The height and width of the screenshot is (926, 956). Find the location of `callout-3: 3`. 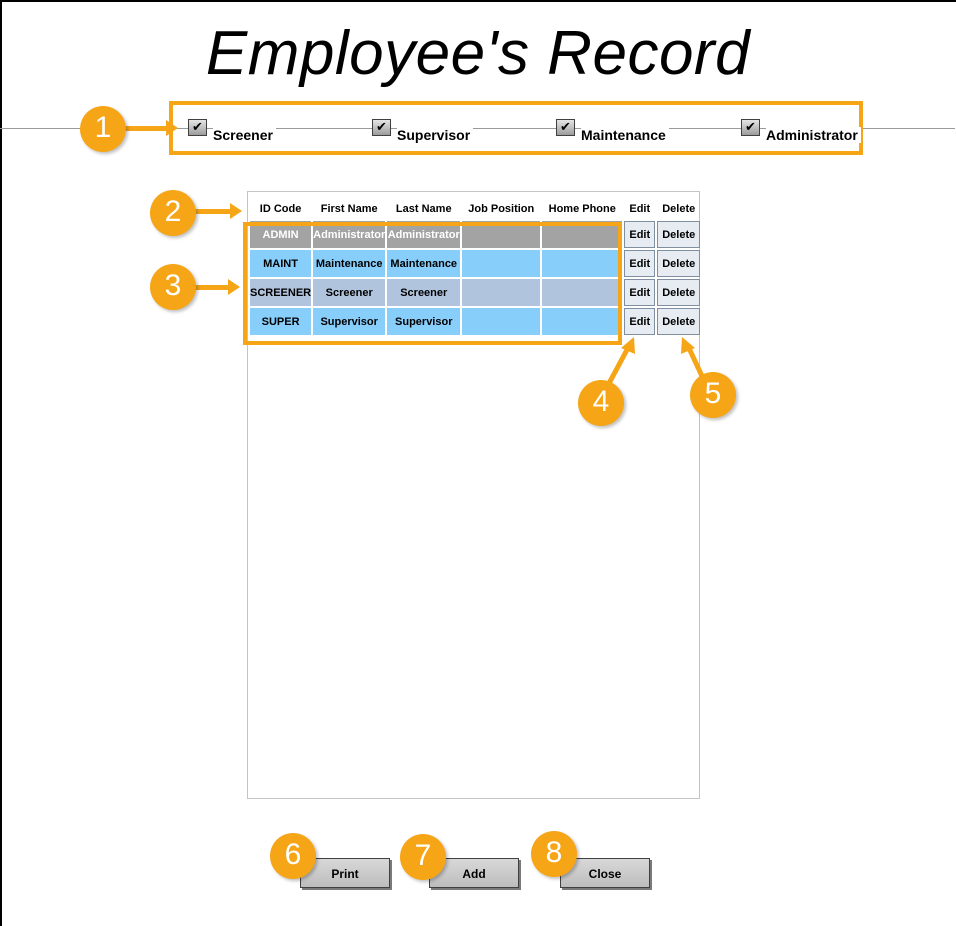

callout-3: 3 is located at coordinates (173, 287).